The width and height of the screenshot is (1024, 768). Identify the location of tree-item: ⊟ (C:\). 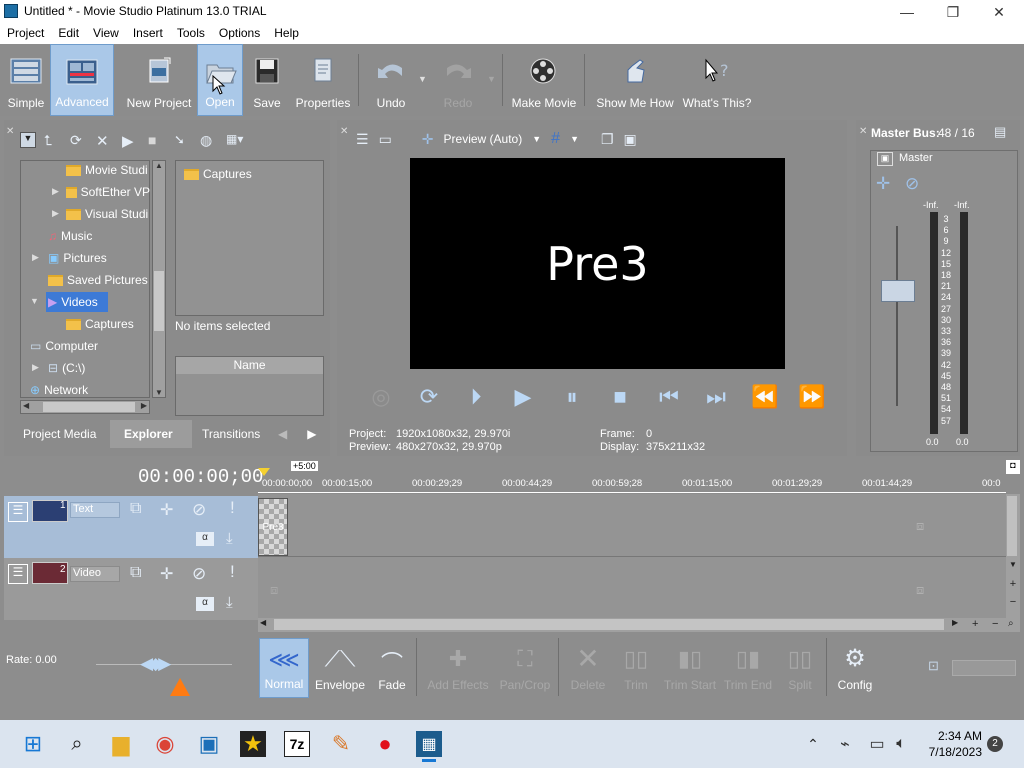
(99, 368).